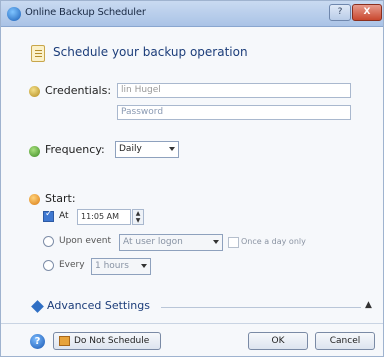 Image resolution: width=384 pixels, height=357 pixels. Describe the element at coordinates (150, 52) in the screenshot. I see `page-title: Schedule your backup operation` at that location.